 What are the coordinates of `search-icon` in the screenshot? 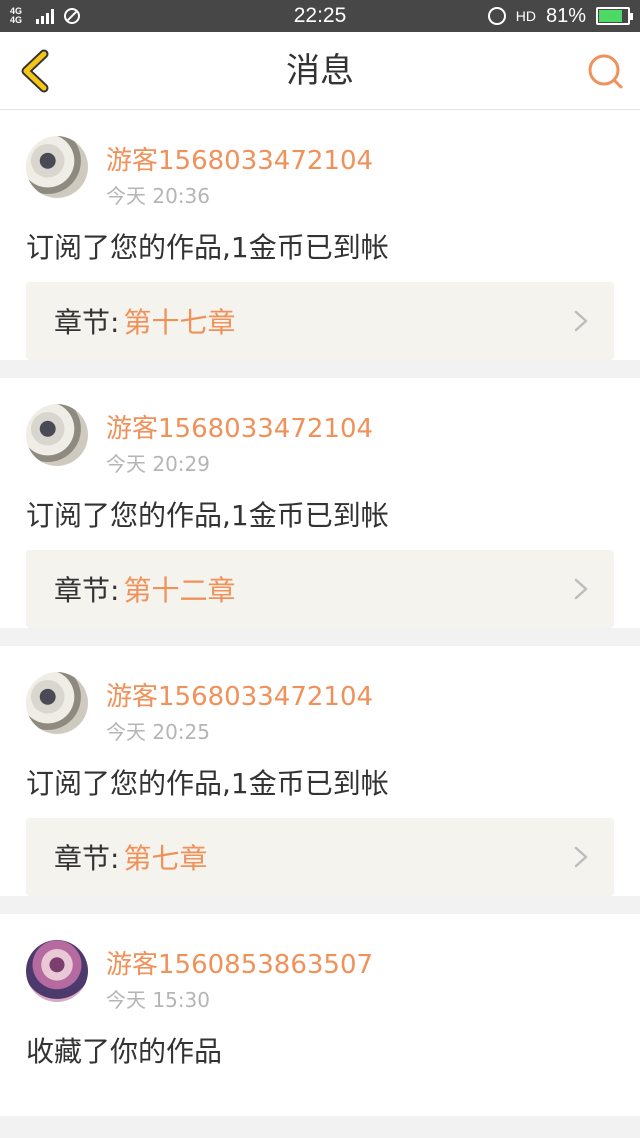 It's located at (605, 71).